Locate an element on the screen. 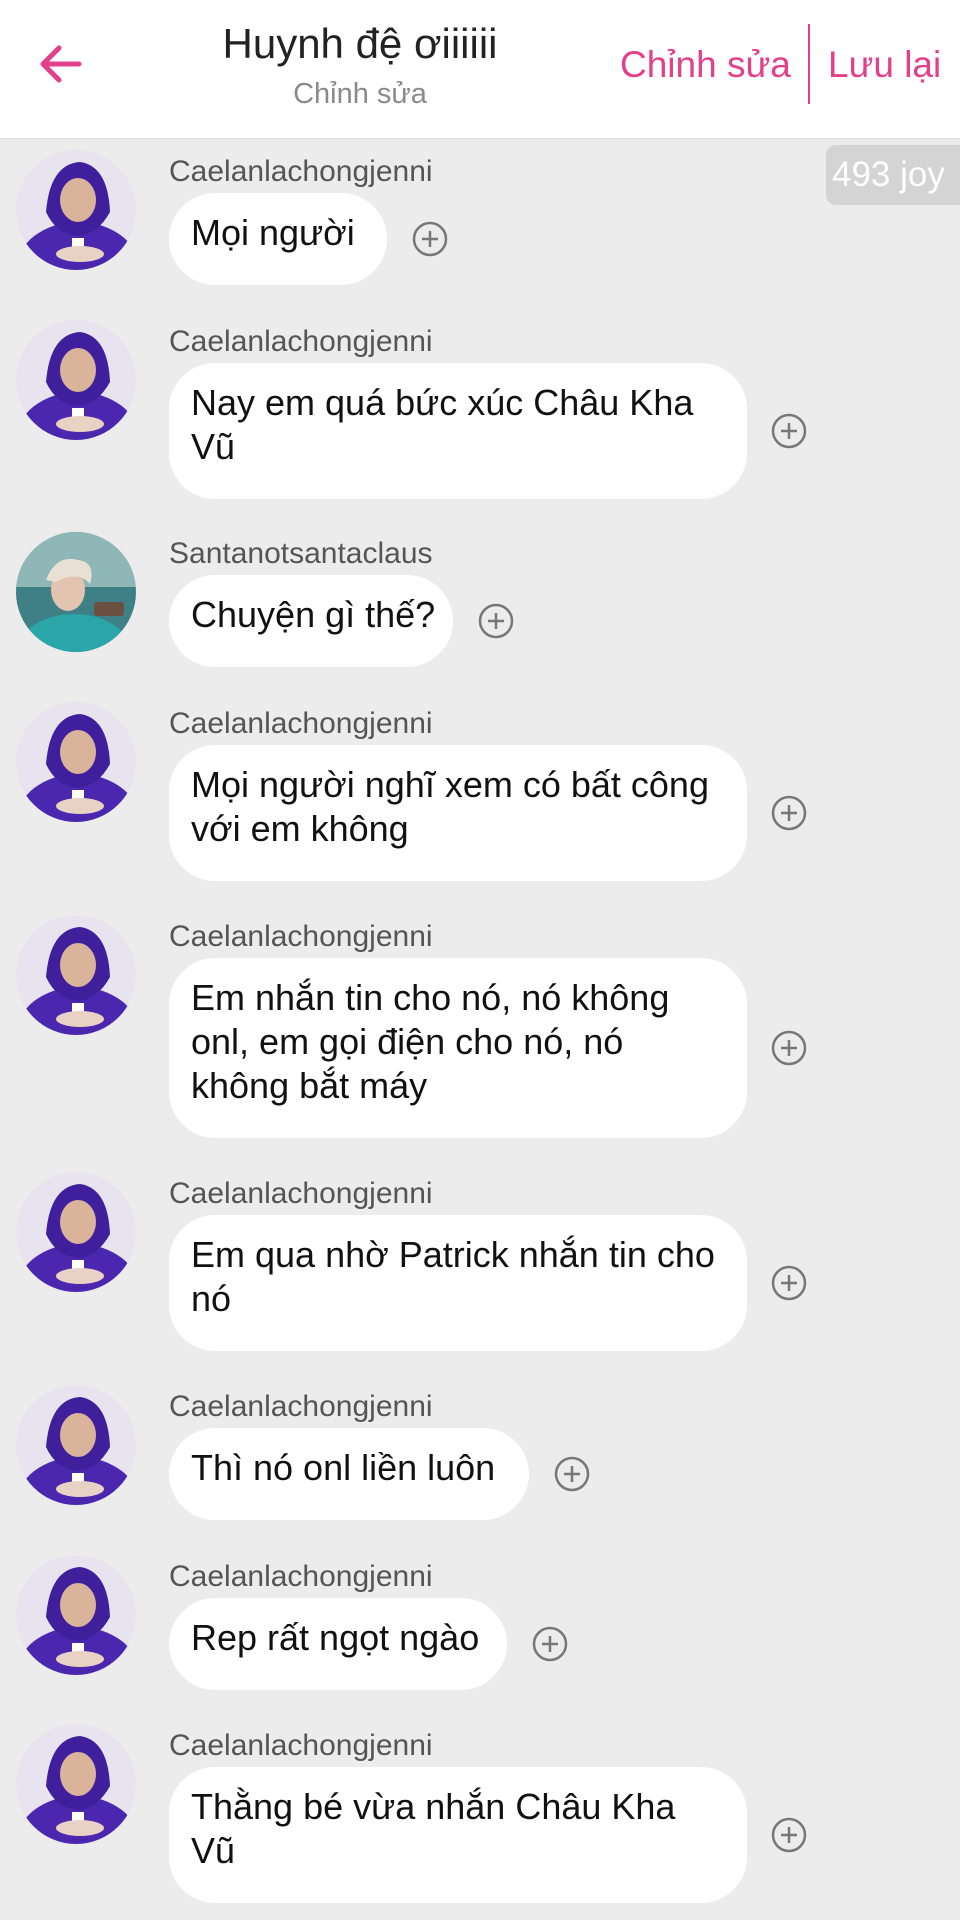 This screenshot has width=960, height=1920. message-bubble: Em qua nhờ Patrick nhắn tin cho nó is located at coordinates (458, 1283).